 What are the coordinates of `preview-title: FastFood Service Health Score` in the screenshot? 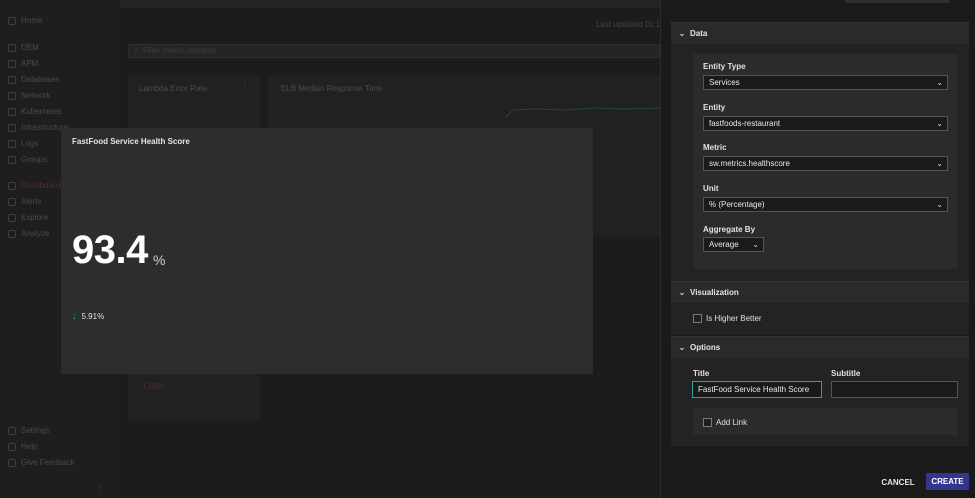 It's located at (131, 141).